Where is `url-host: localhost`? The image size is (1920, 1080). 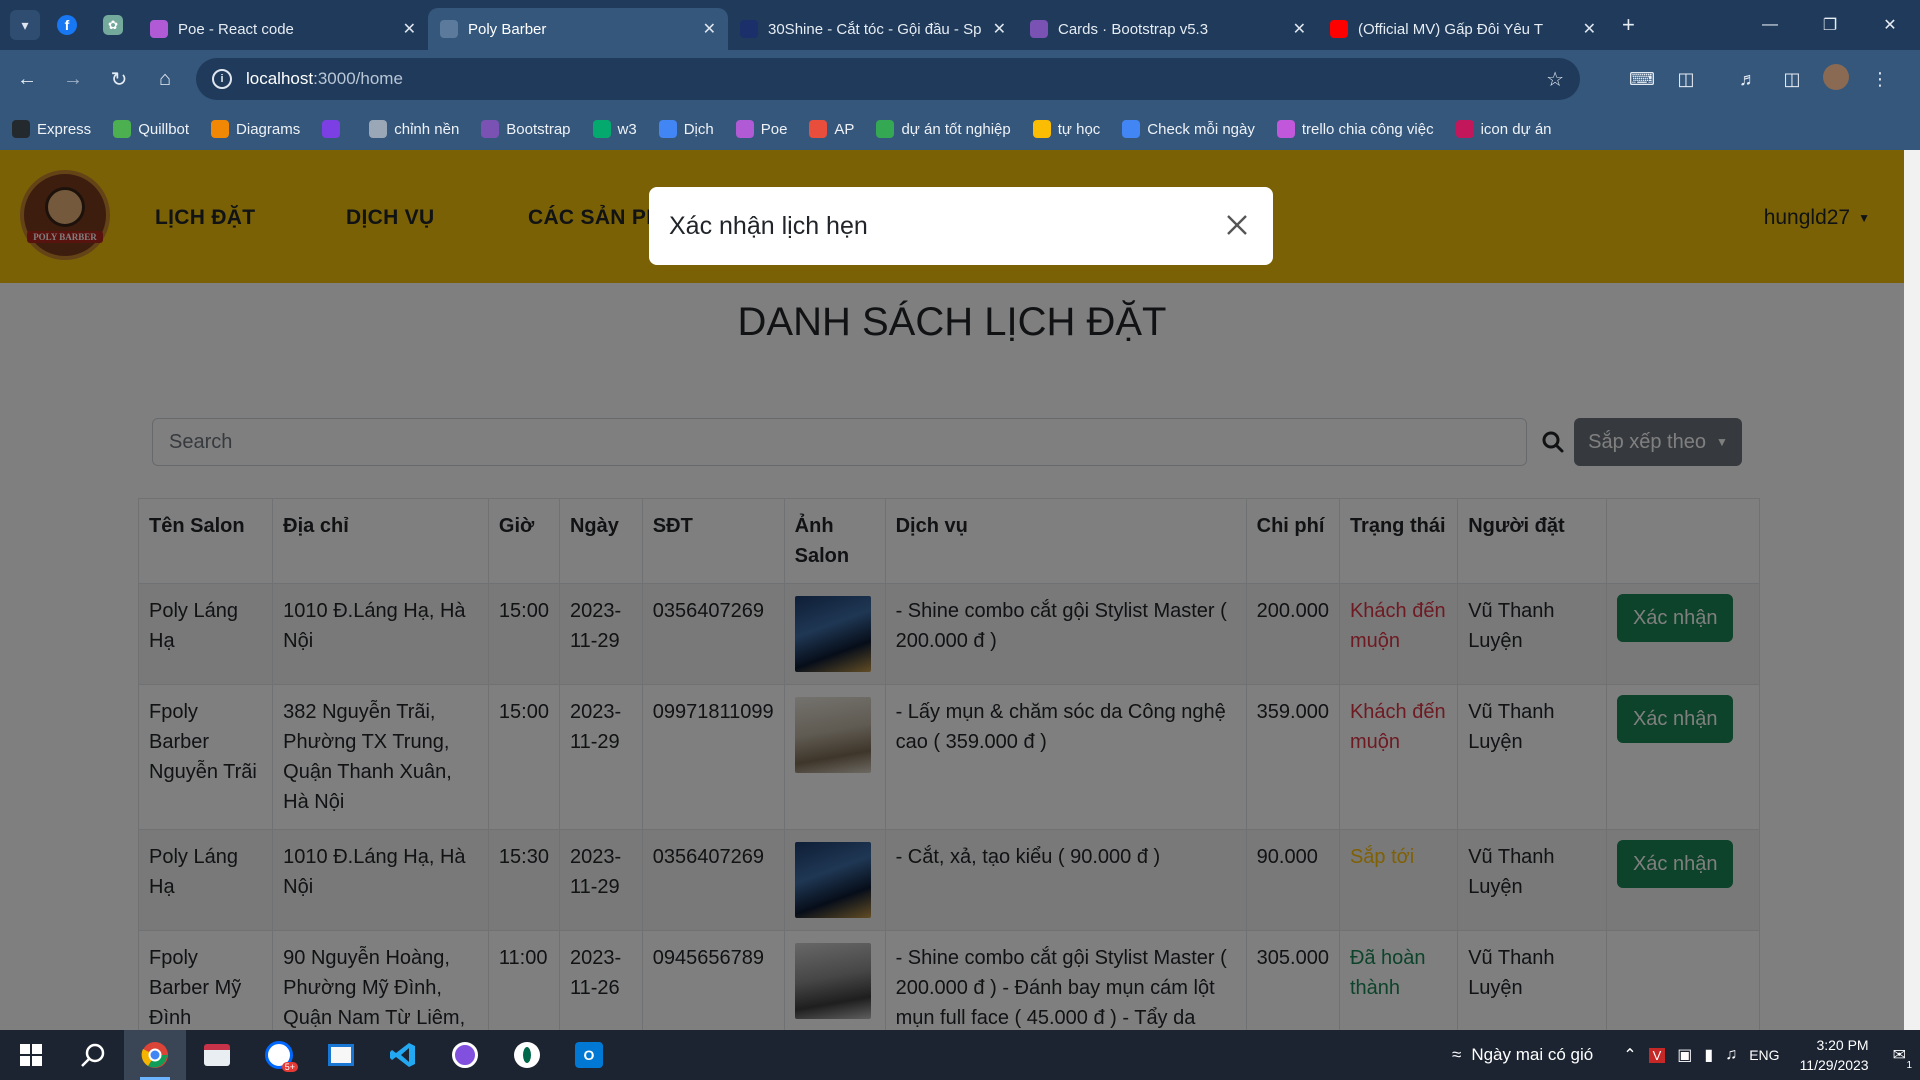 url-host: localhost is located at coordinates (280, 78).